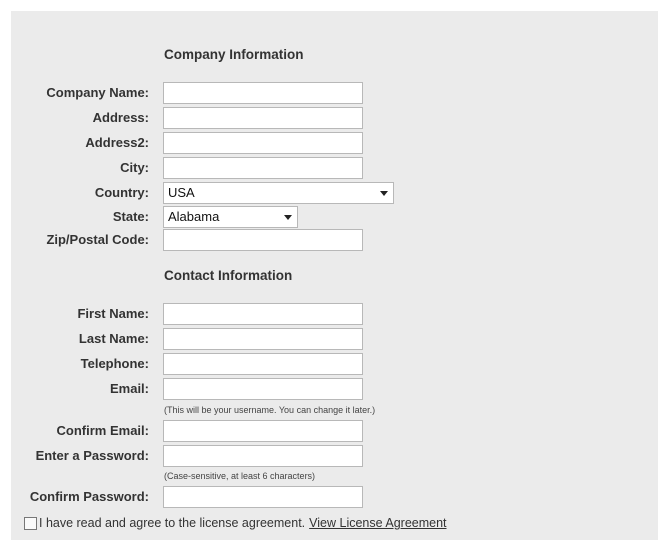 The height and width of the screenshot is (540, 658). What do you see at coordinates (278, 193) in the screenshot?
I see `country-select: USA` at bounding box center [278, 193].